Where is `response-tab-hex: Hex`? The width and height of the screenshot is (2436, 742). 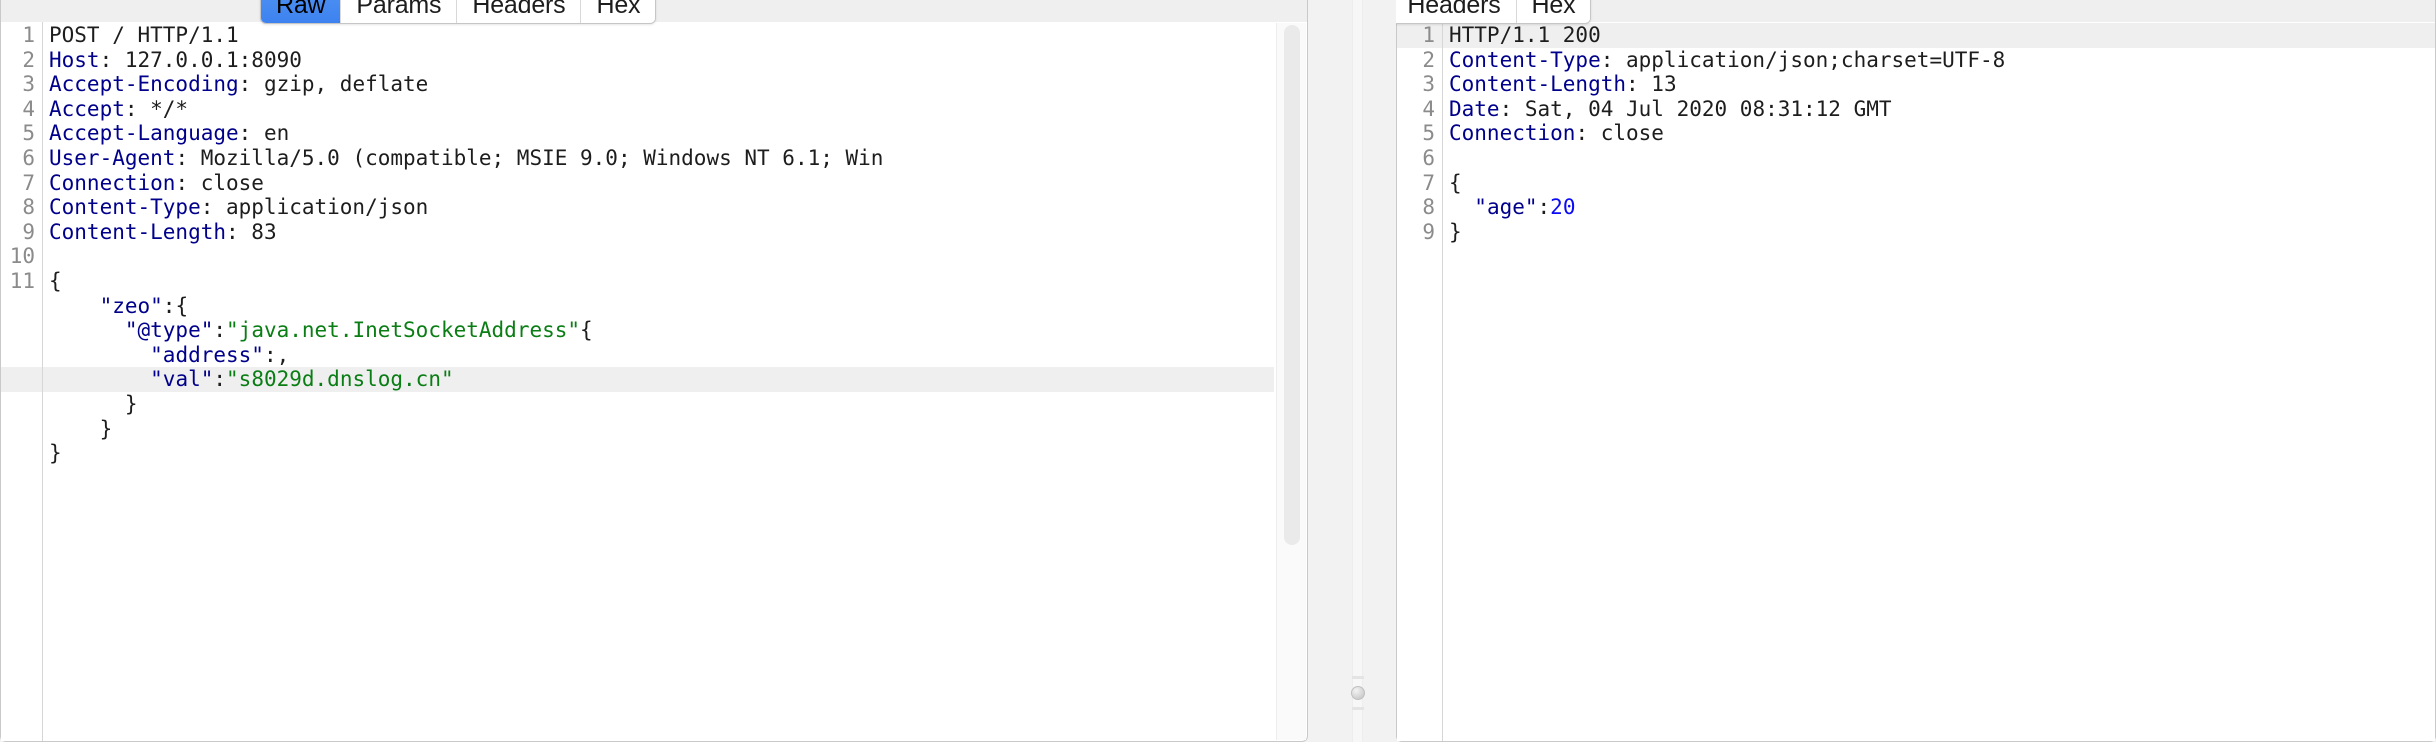
response-tab-hex: Hex is located at coordinates (1553, 11).